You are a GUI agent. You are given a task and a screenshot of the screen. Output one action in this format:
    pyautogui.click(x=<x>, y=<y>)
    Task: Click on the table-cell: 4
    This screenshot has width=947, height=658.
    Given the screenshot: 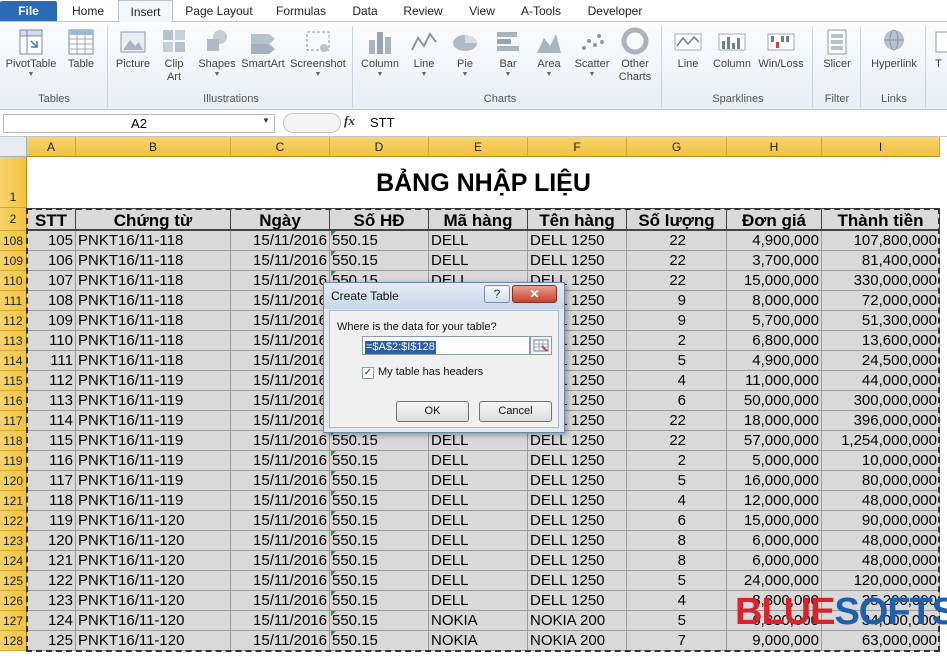 What is the action you would take?
    pyautogui.click(x=677, y=381)
    